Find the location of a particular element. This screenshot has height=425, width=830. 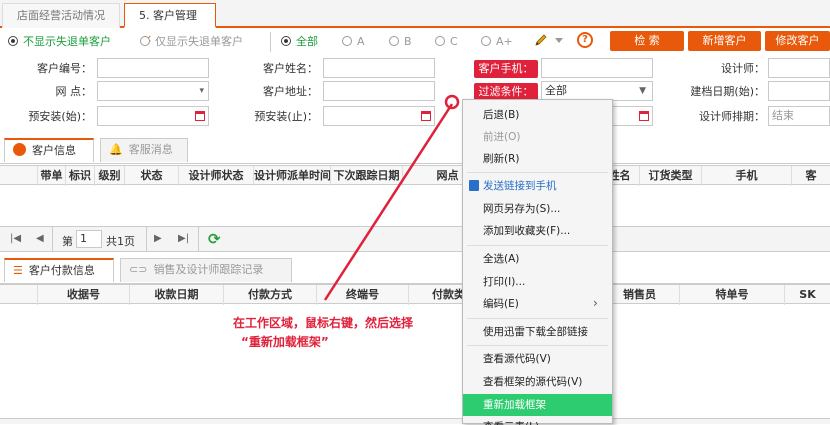

annotation-arrow is located at coordinates (391, 197).